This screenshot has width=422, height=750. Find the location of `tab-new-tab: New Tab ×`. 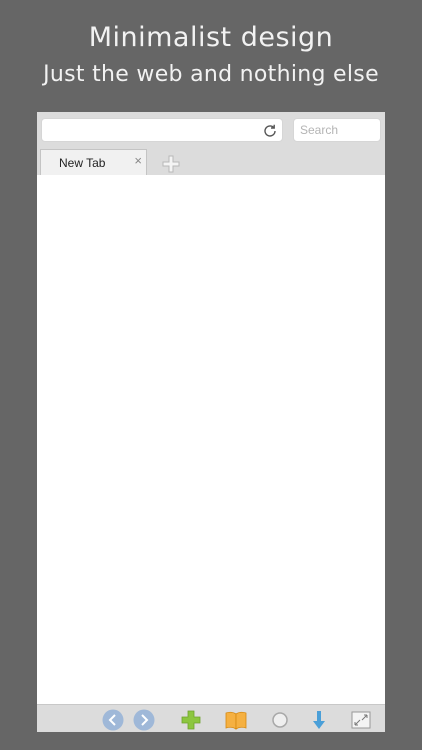

tab-new-tab: New Tab × is located at coordinates (93, 162).